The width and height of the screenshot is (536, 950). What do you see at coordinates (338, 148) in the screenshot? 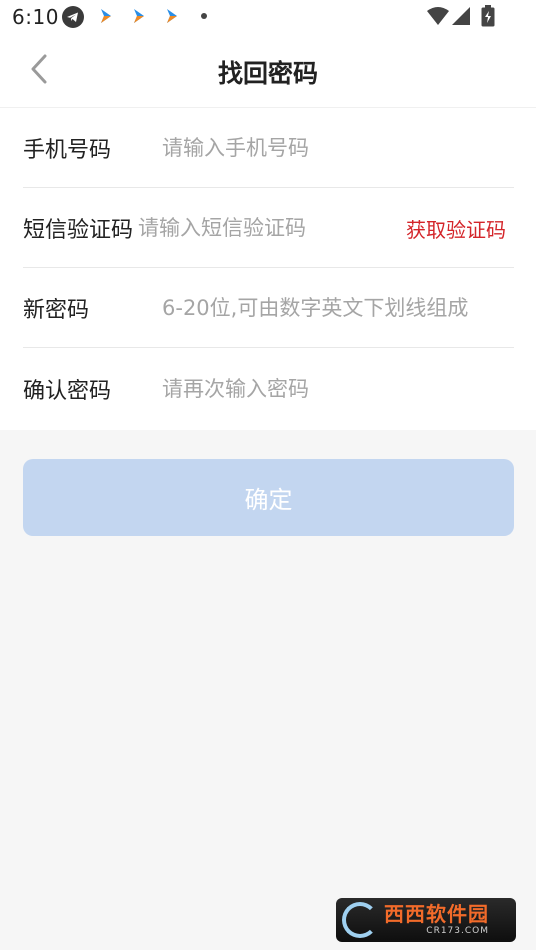
I see `phone-input` at bounding box center [338, 148].